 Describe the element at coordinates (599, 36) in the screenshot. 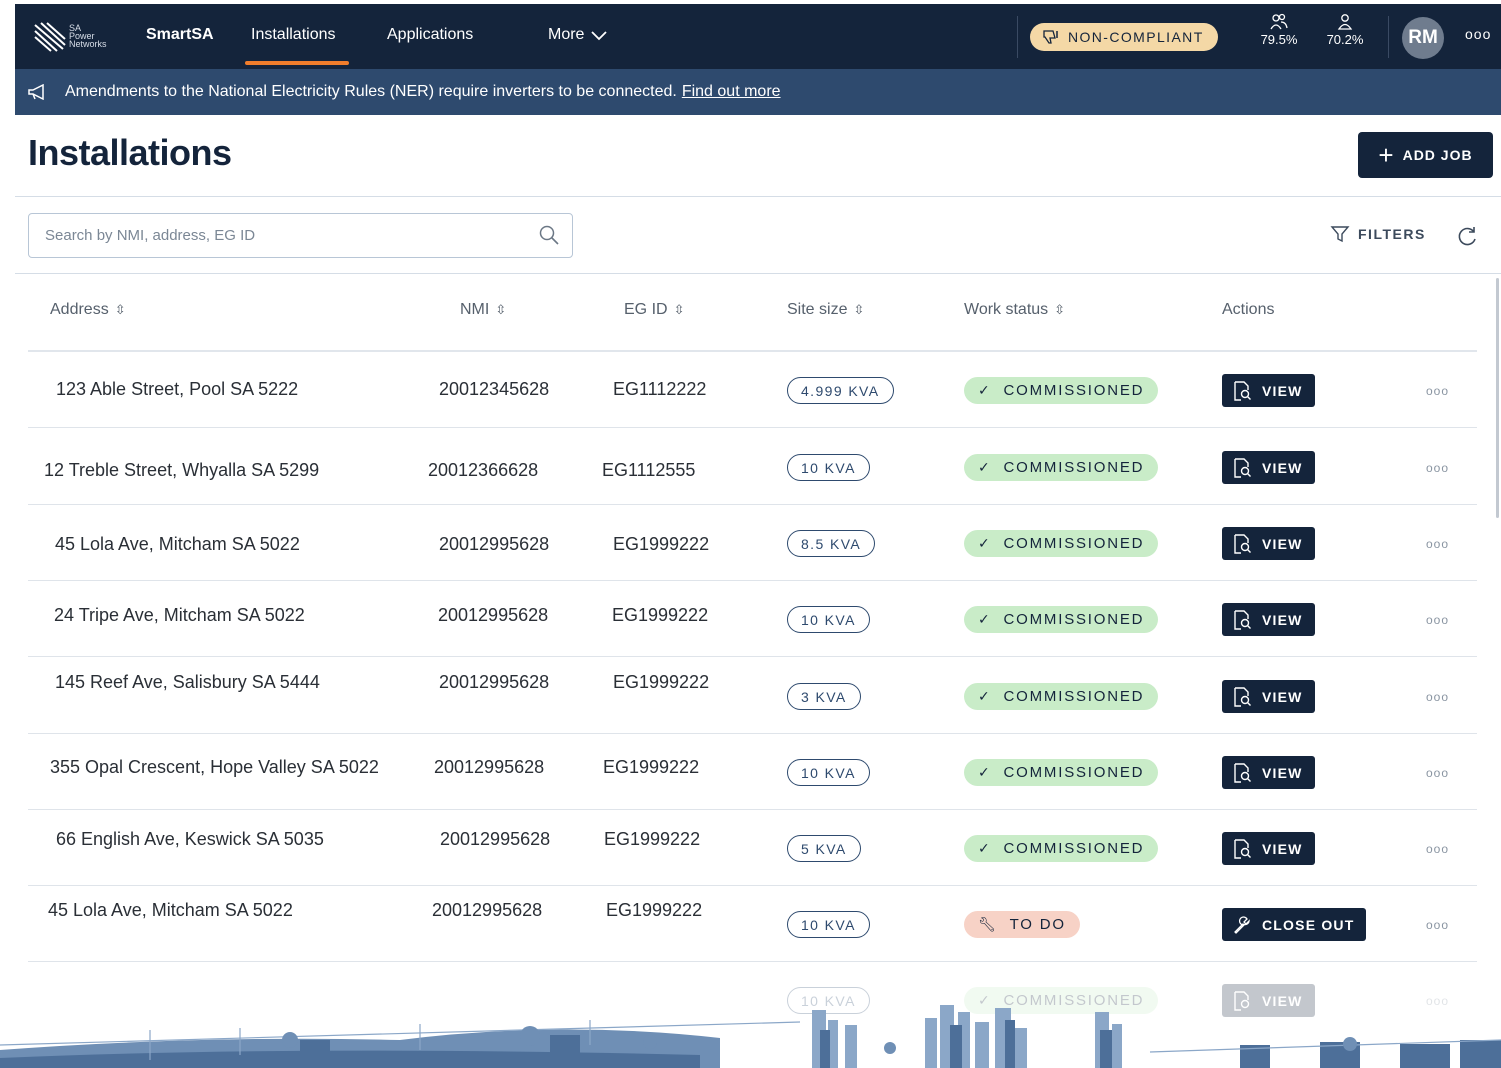

I see `chevron-down-icon` at that location.